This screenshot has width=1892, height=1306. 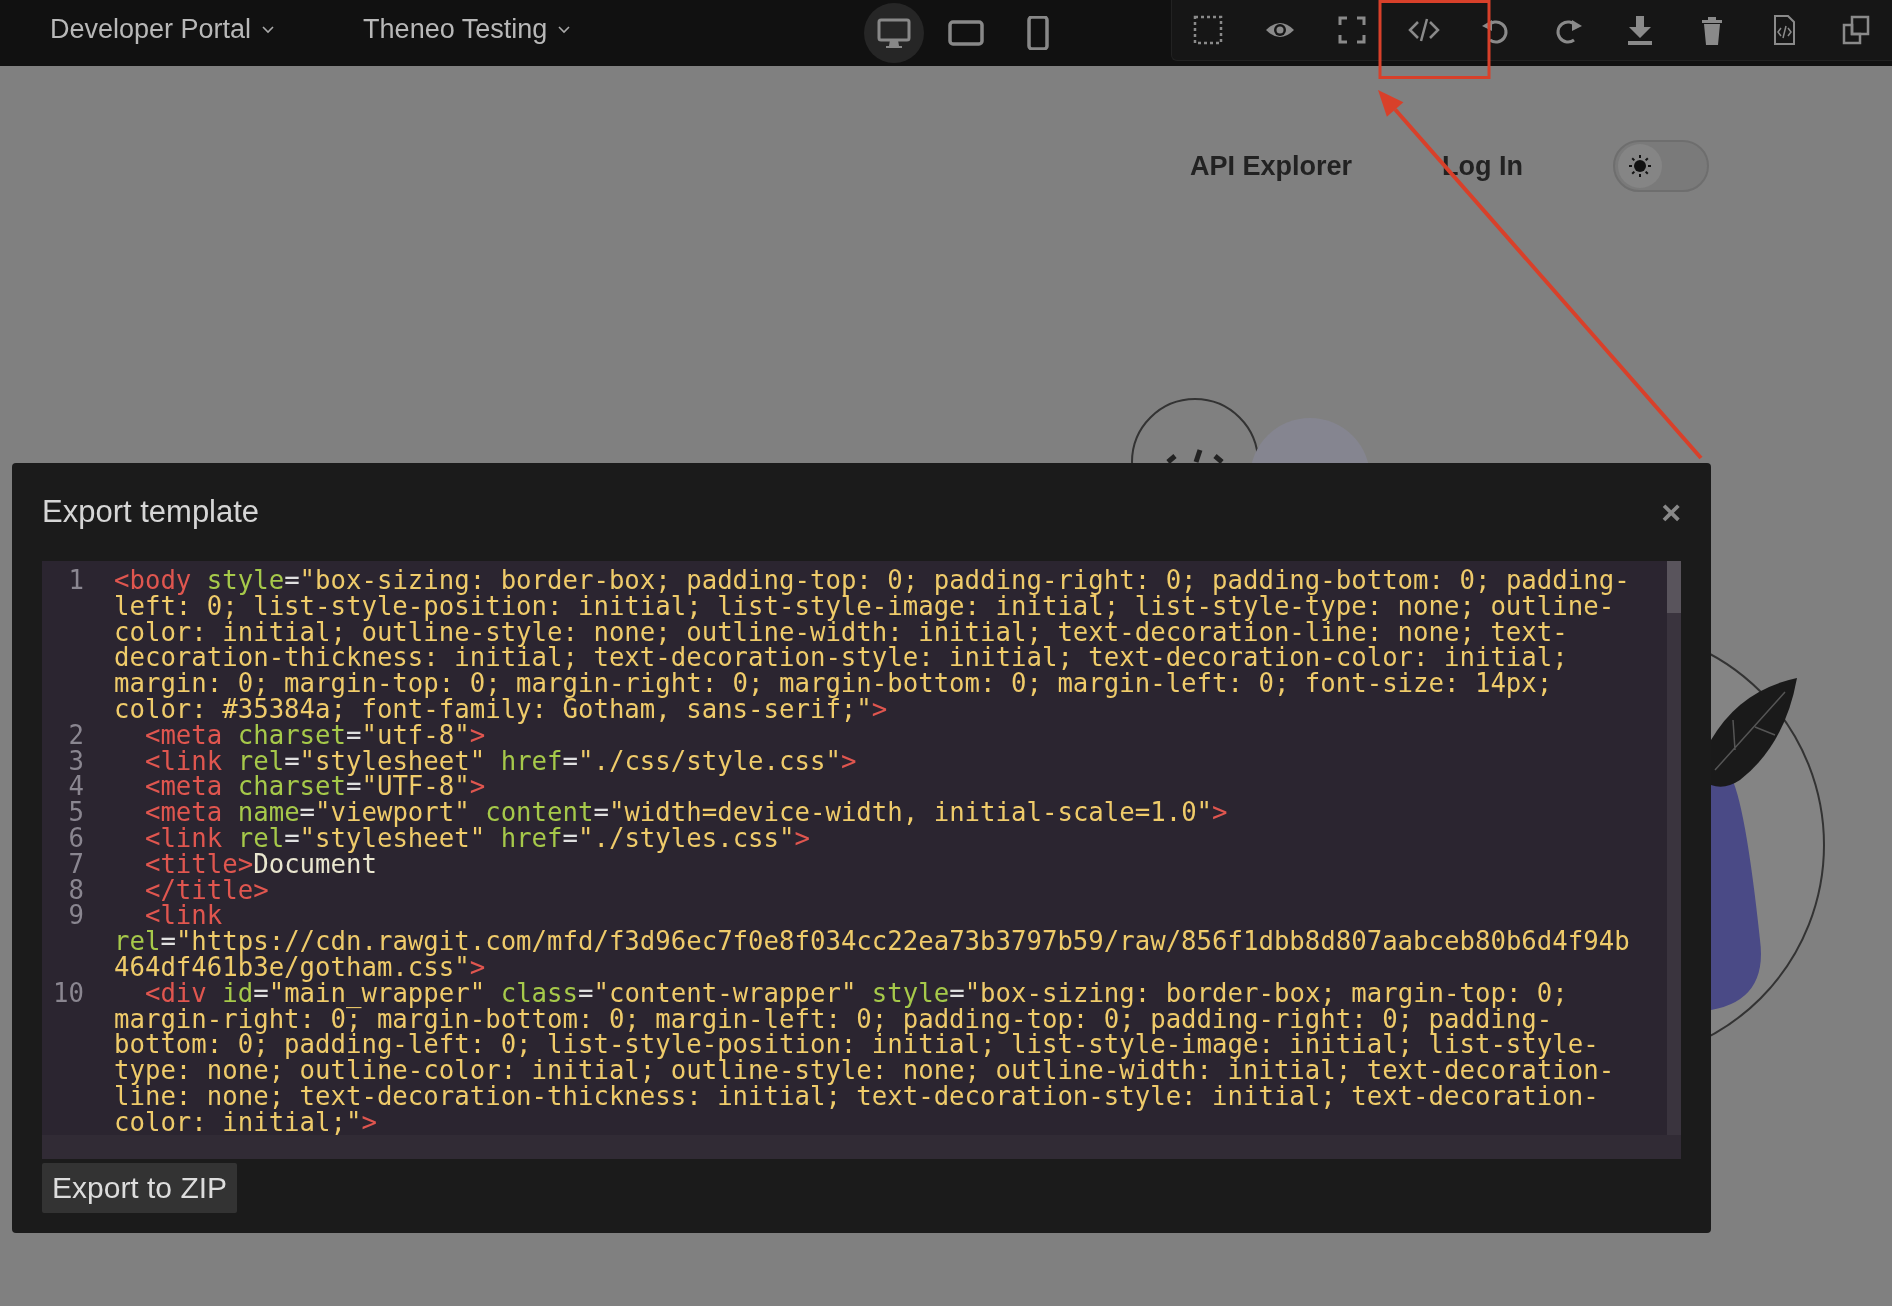 What do you see at coordinates (76, 582) in the screenshot?
I see `line-number: 1` at bounding box center [76, 582].